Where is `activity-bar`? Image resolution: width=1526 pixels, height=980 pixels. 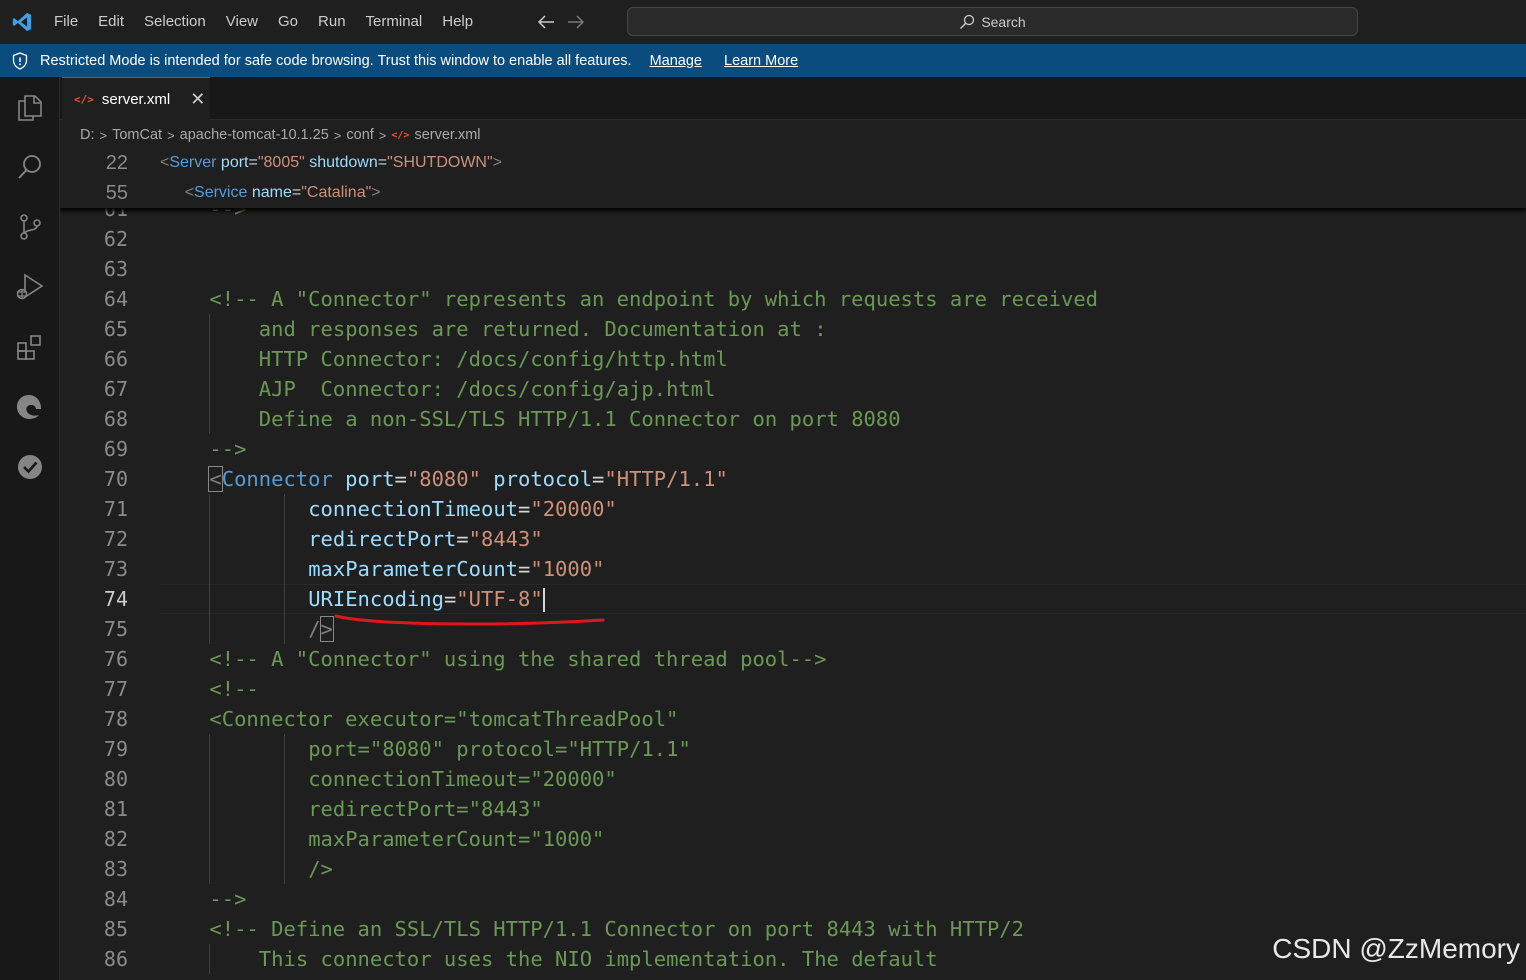 activity-bar is located at coordinates (30, 528).